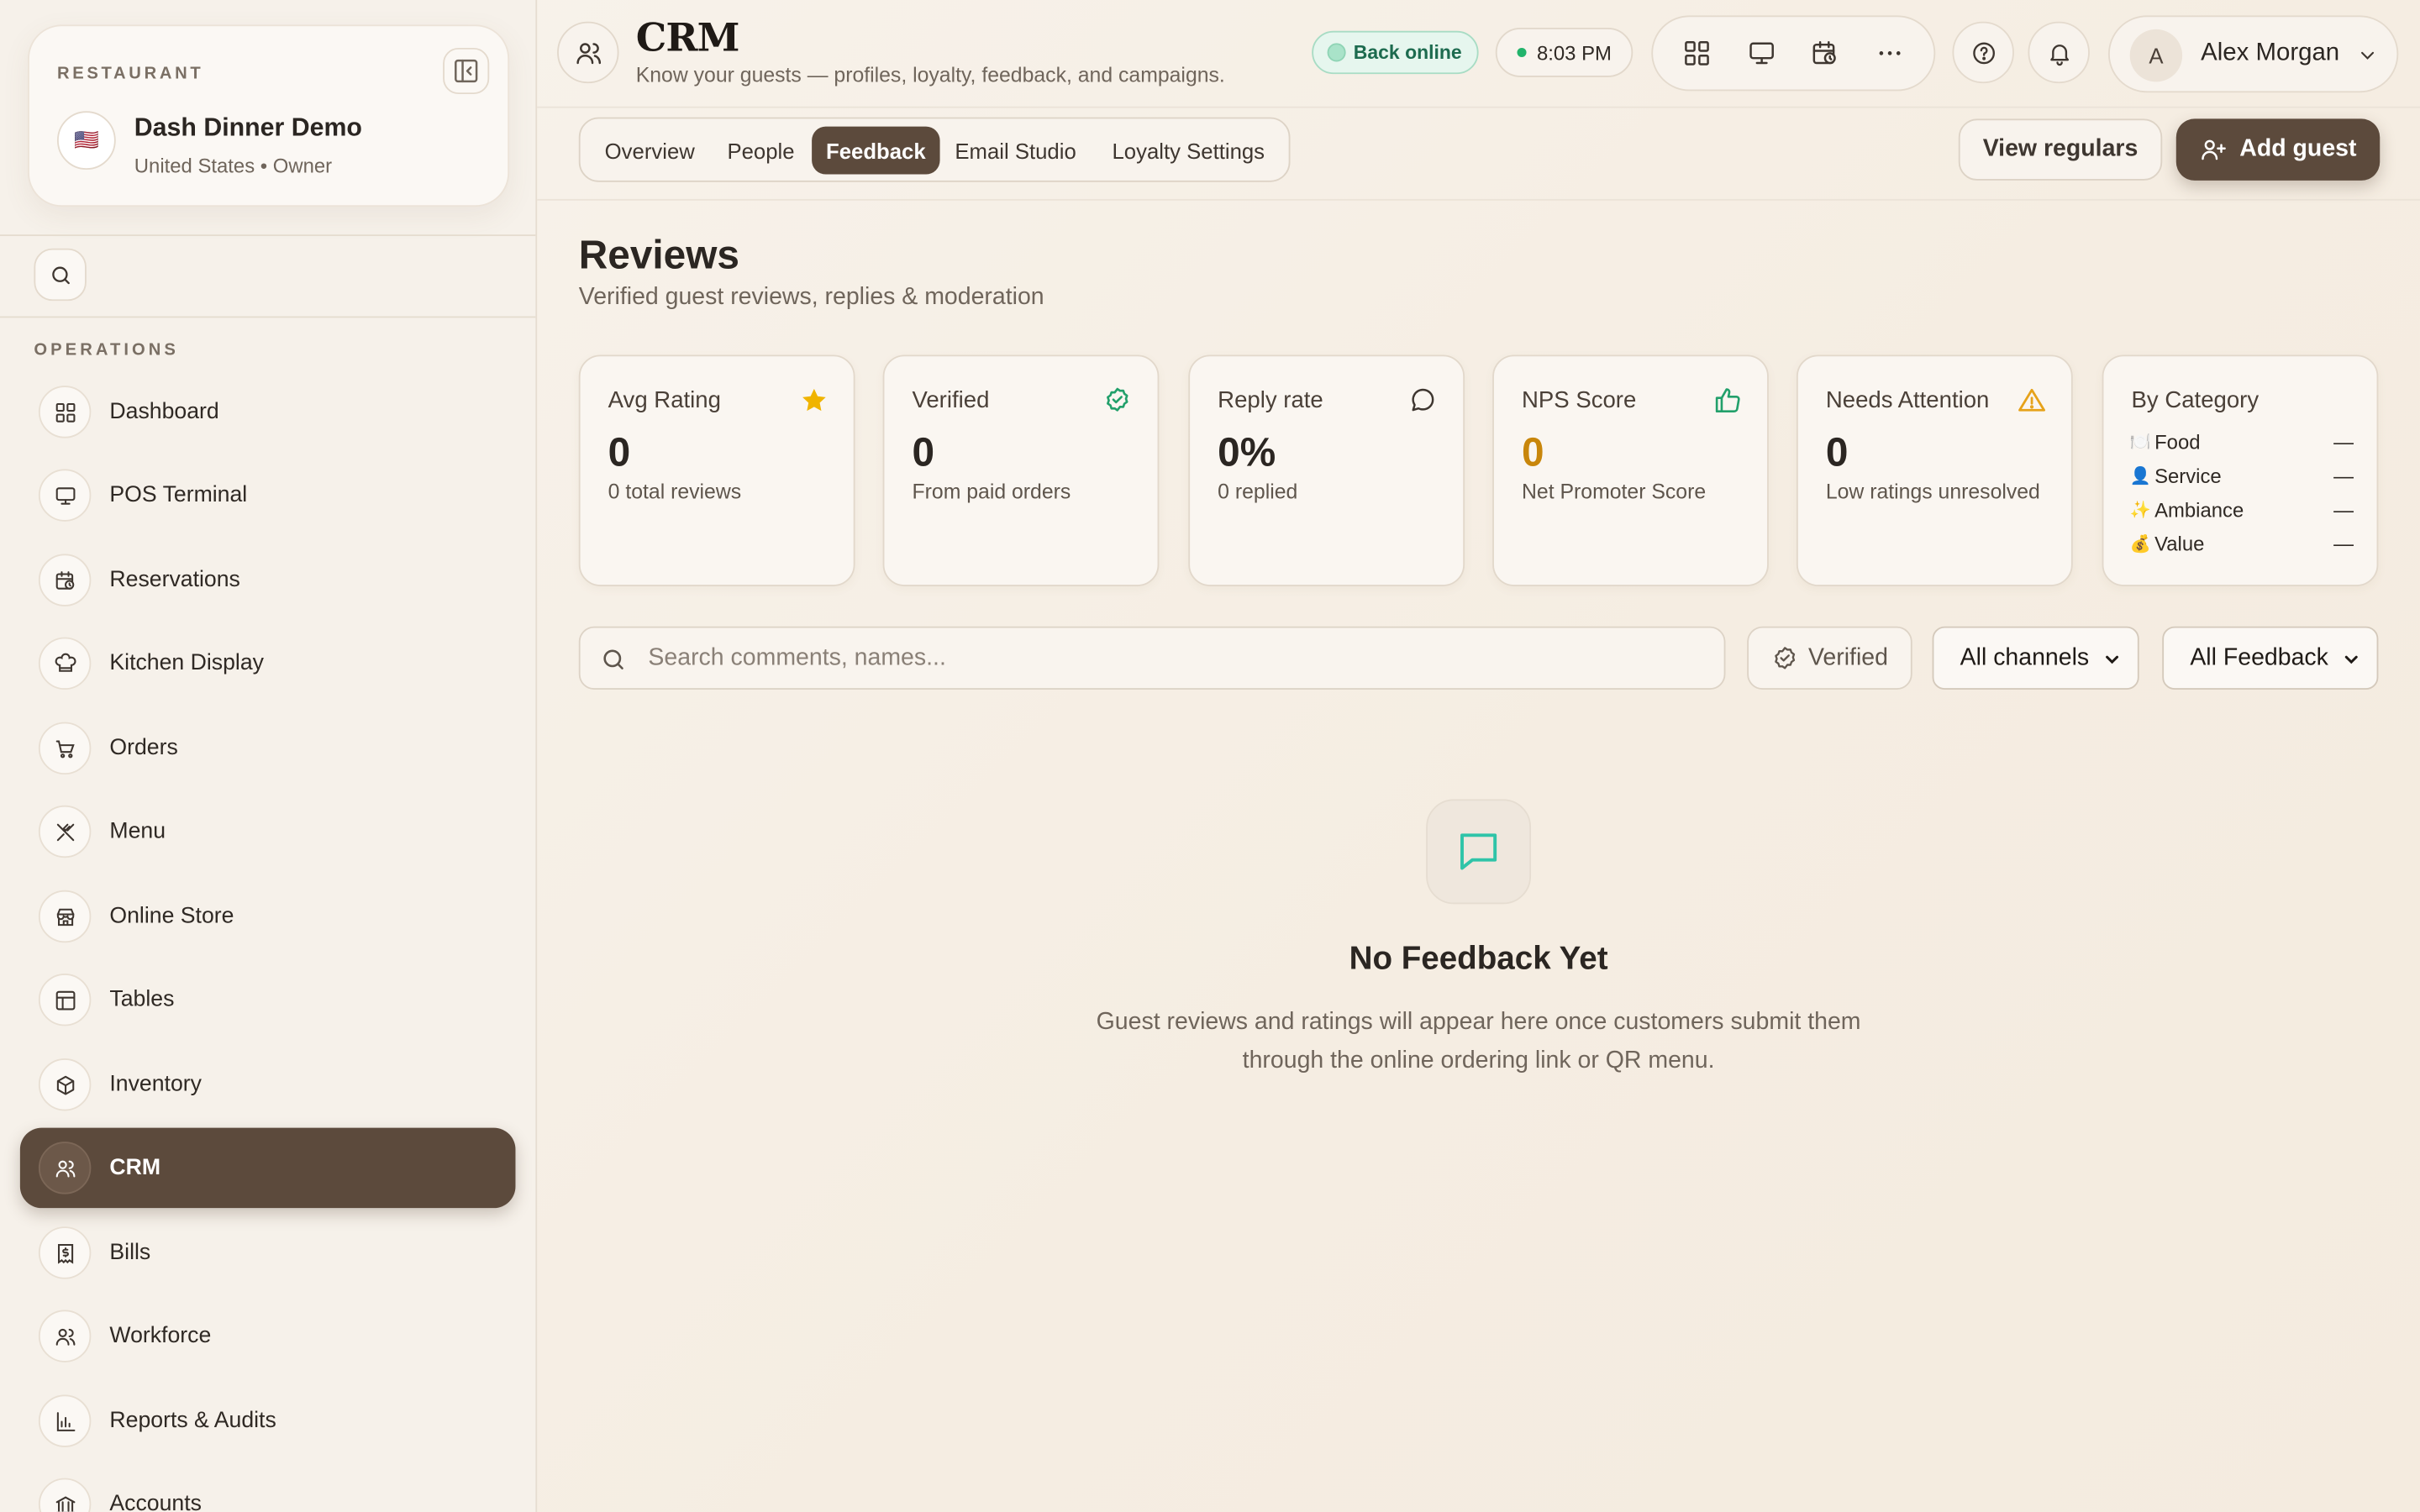 The image size is (2420, 1512). I want to click on sidebar-item-workforce: Workforce, so click(268, 1336).